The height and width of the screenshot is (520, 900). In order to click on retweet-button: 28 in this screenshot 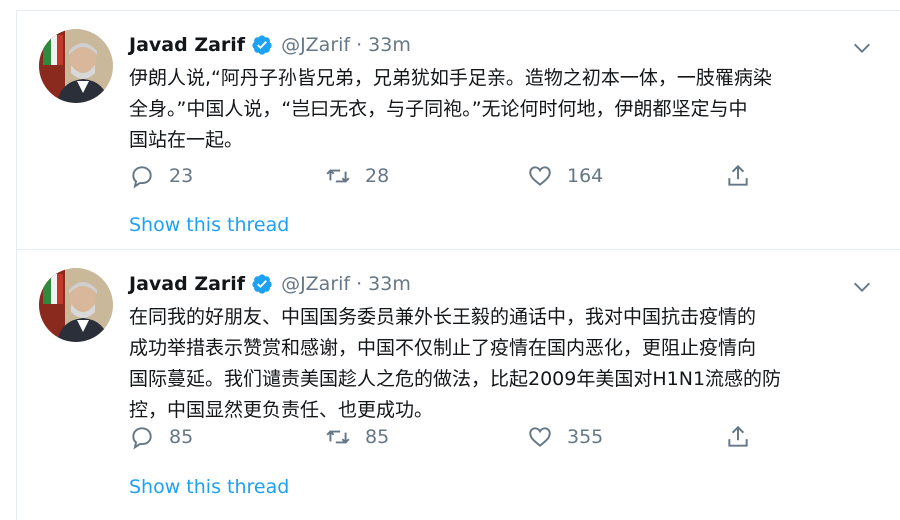, I will do `click(357, 176)`.